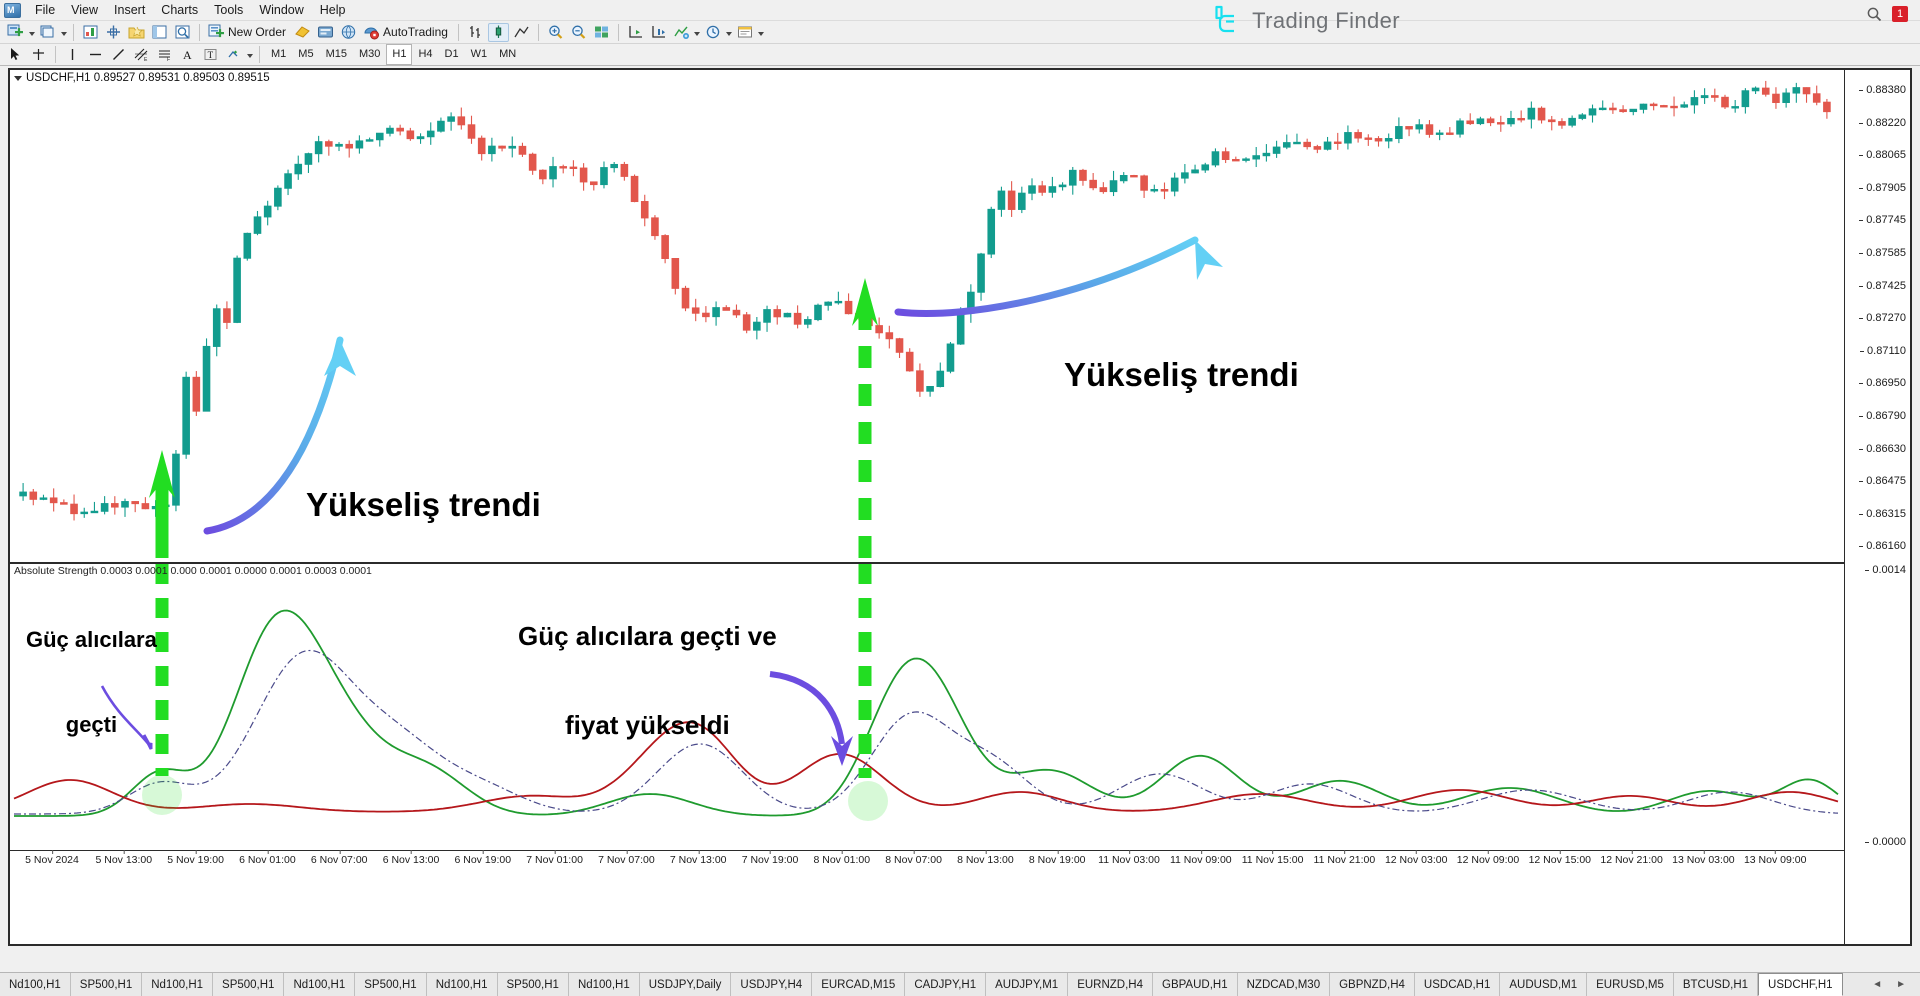 This screenshot has height=996, width=1920. What do you see at coordinates (1877, 984) in the screenshot?
I see `tab-scroll-left-icon: ◄` at bounding box center [1877, 984].